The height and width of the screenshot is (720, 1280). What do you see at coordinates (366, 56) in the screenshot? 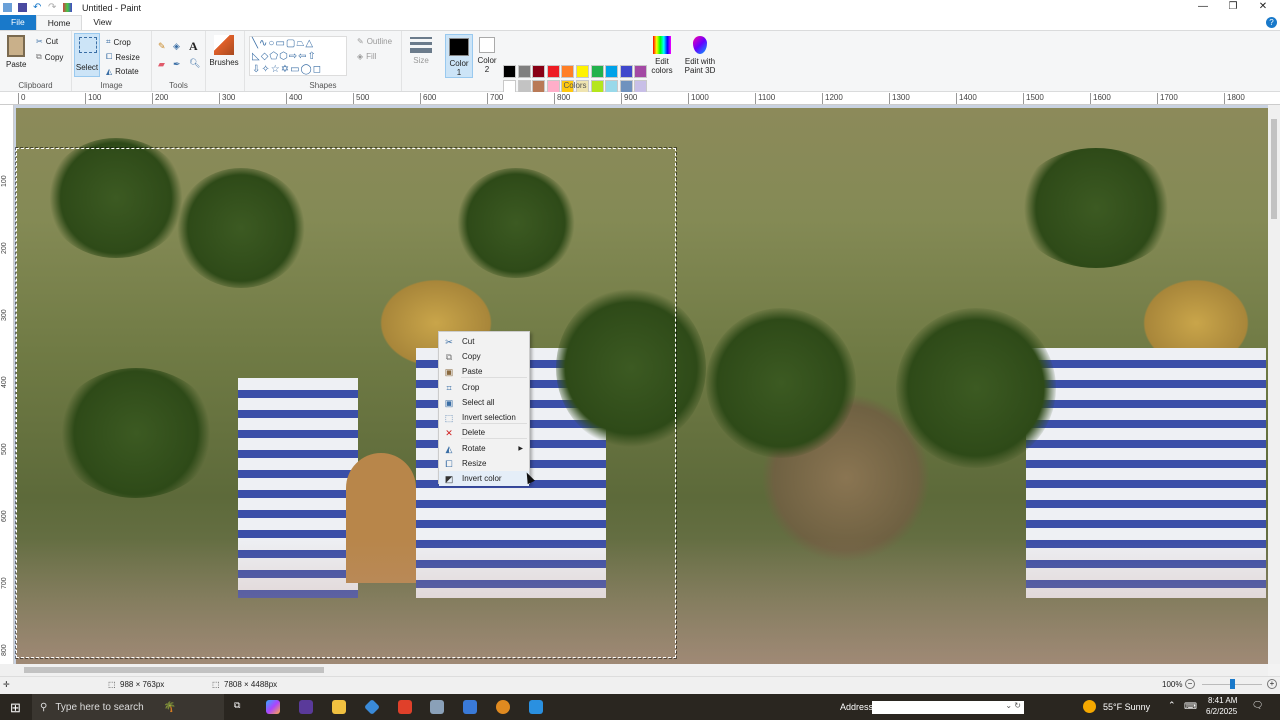
I see `fill-button: ◈ Fill` at bounding box center [366, 56].